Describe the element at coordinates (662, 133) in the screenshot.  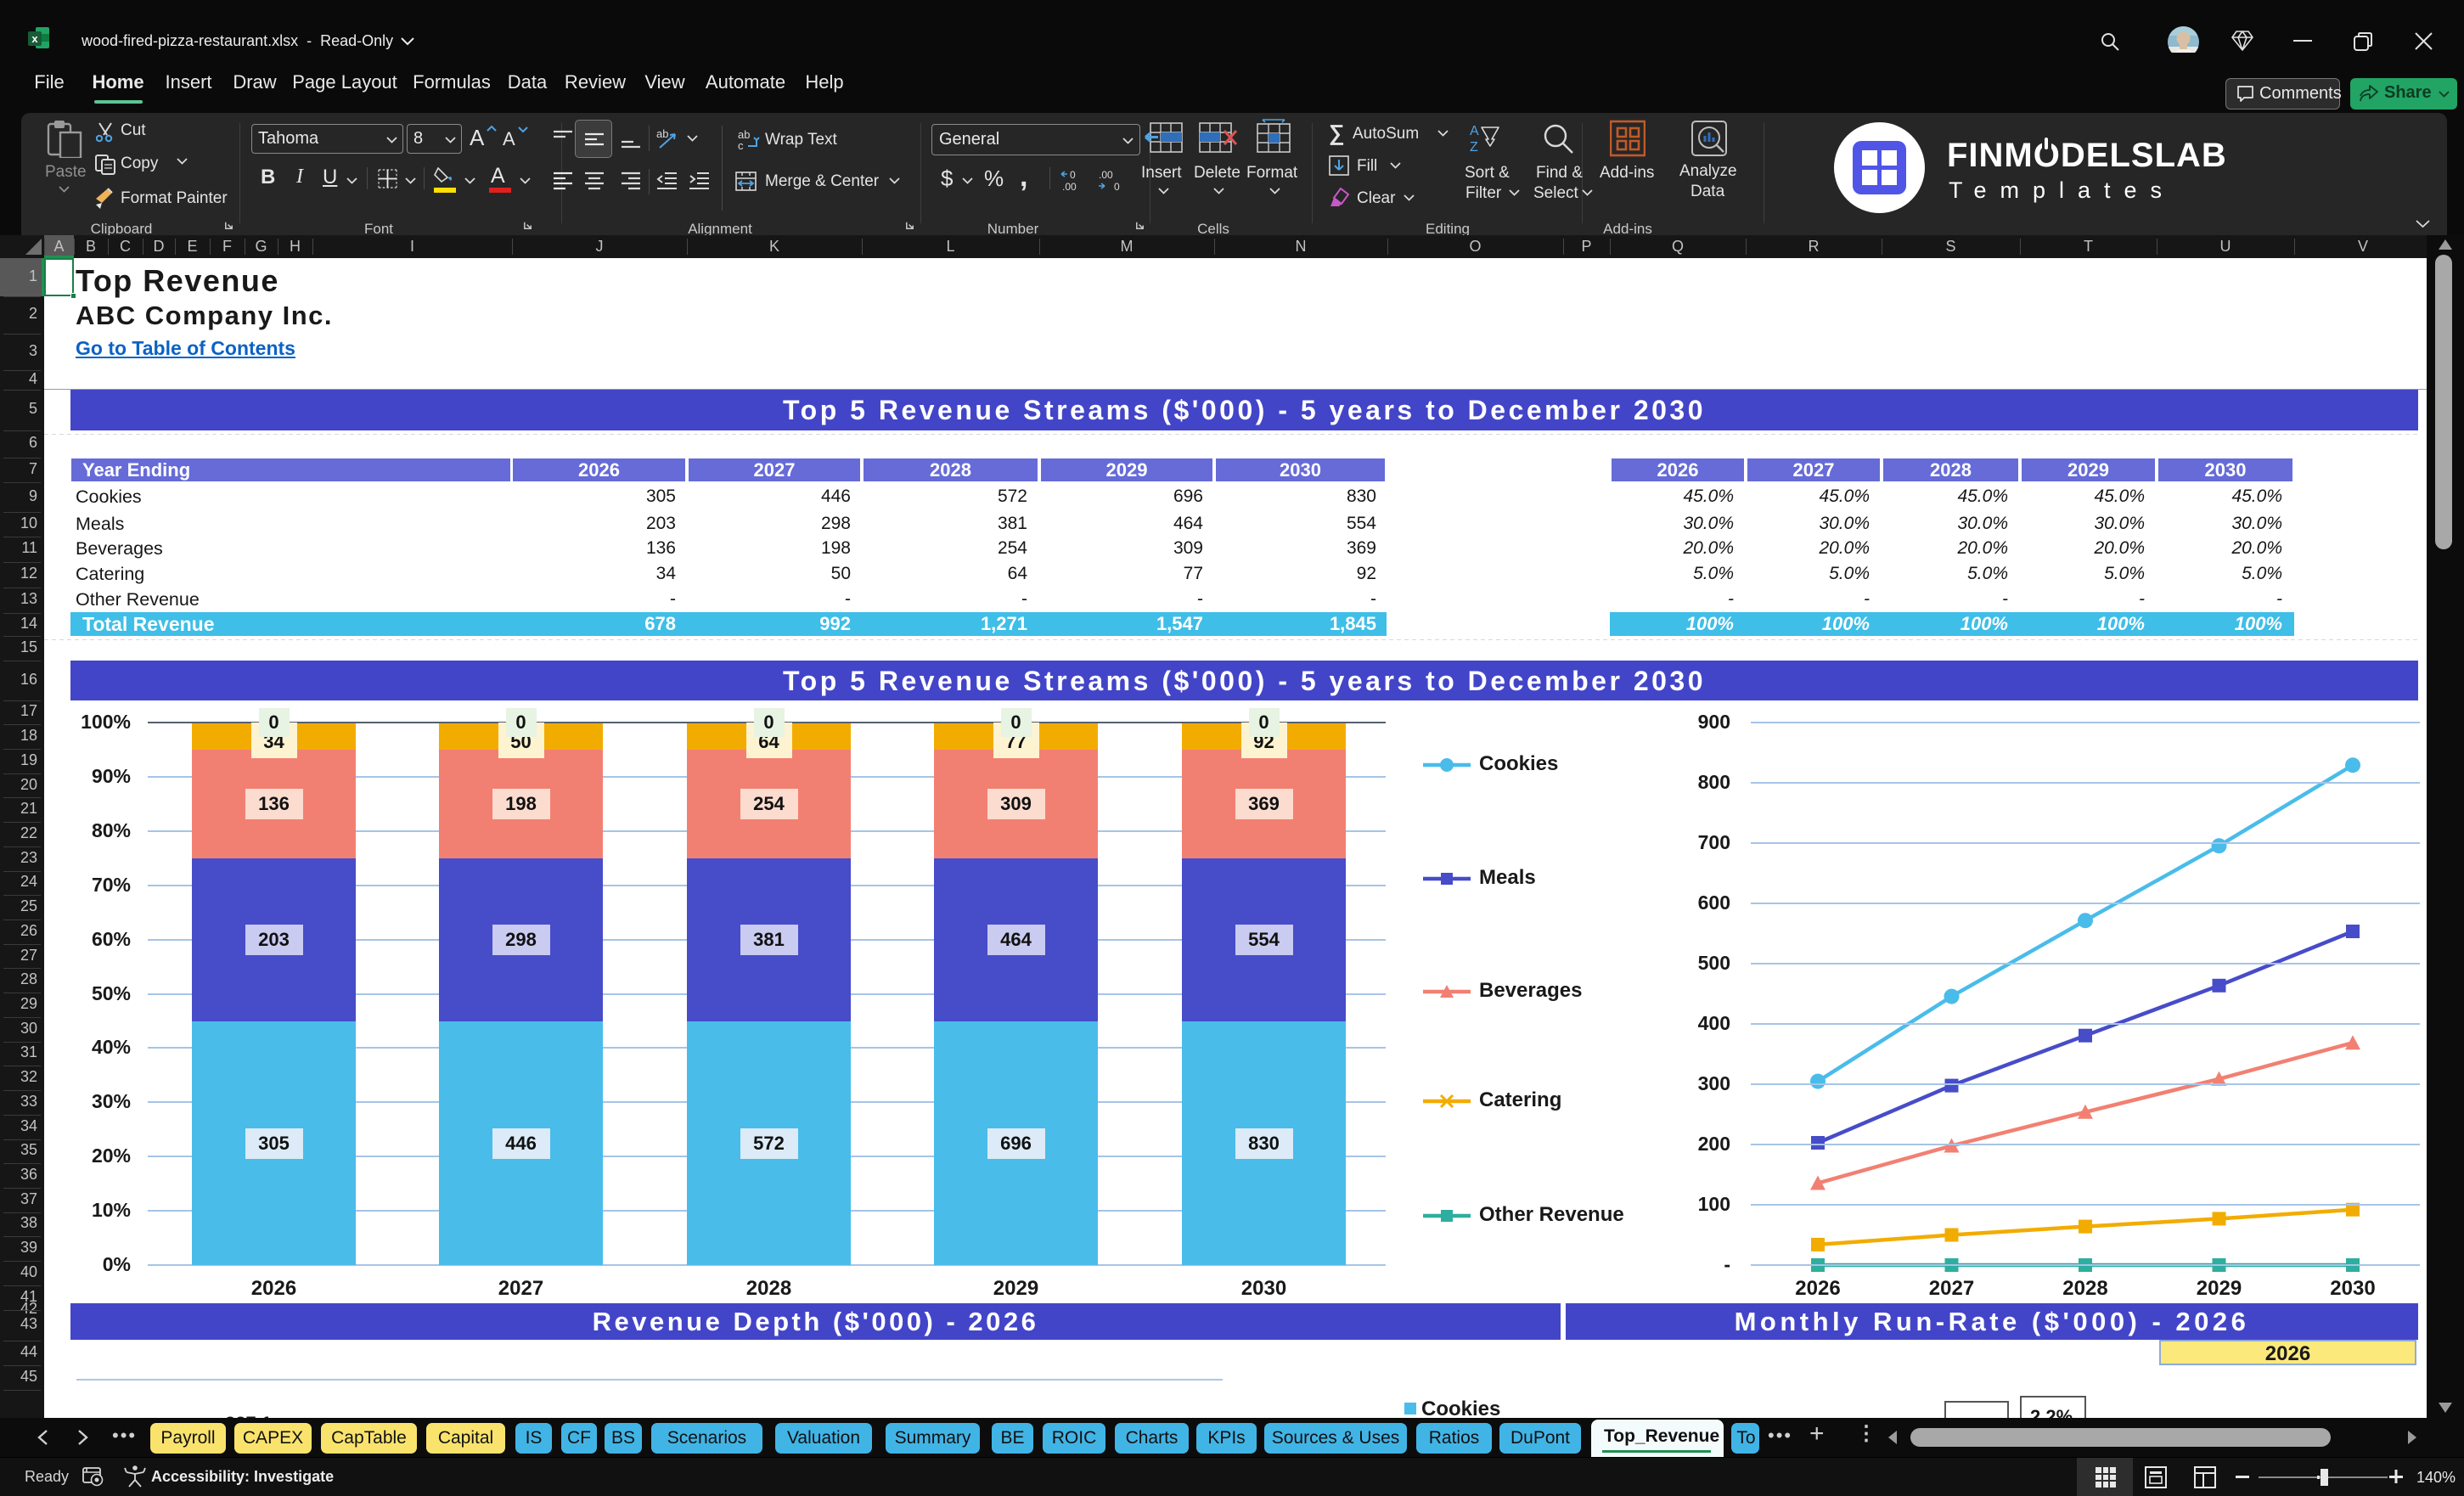
I see `svg-text: ab` at that location.